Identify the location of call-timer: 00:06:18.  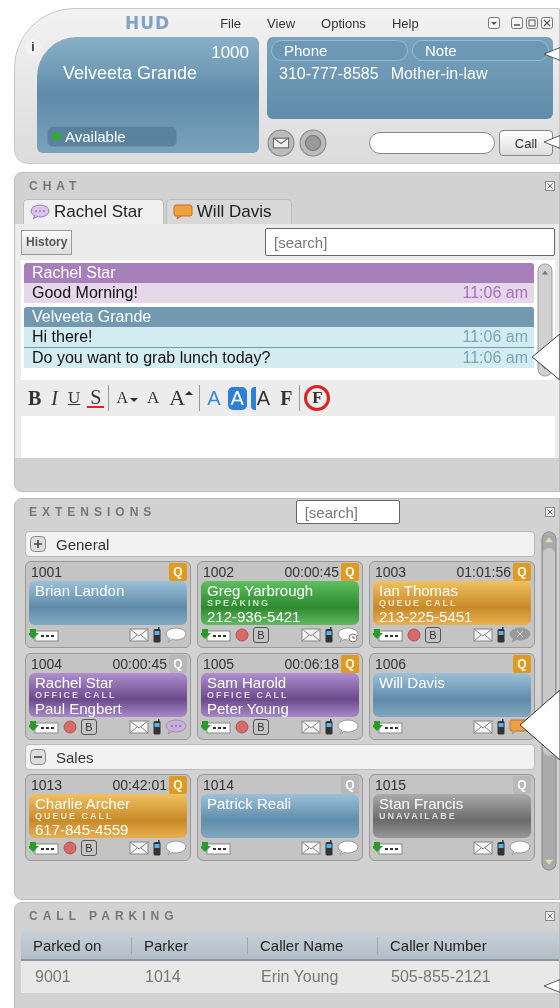
(311, 664).